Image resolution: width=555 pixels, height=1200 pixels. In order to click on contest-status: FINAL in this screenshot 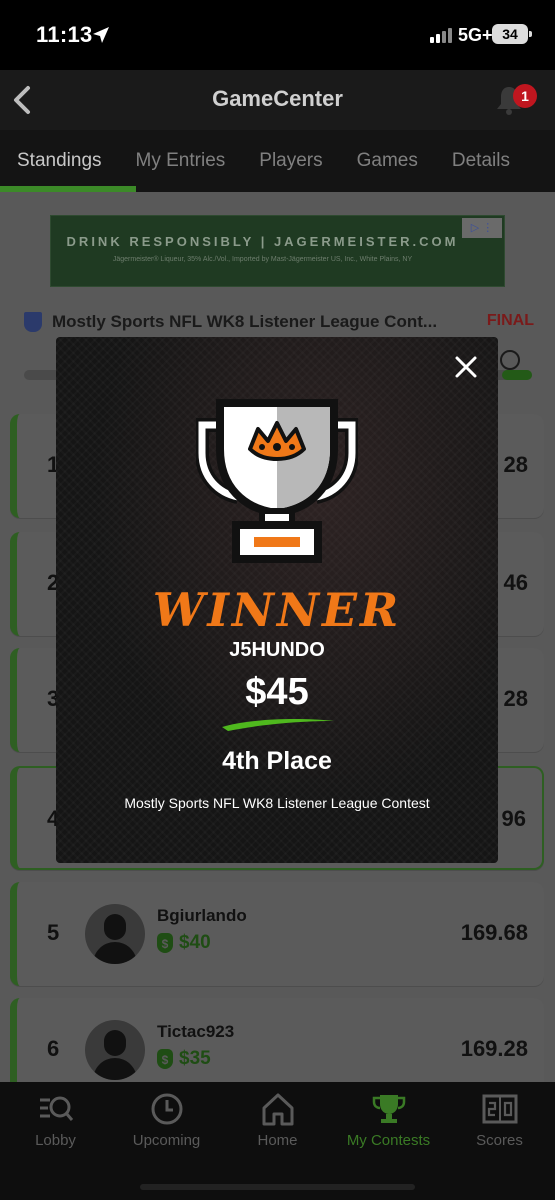, I will do `click(510, 320)`.